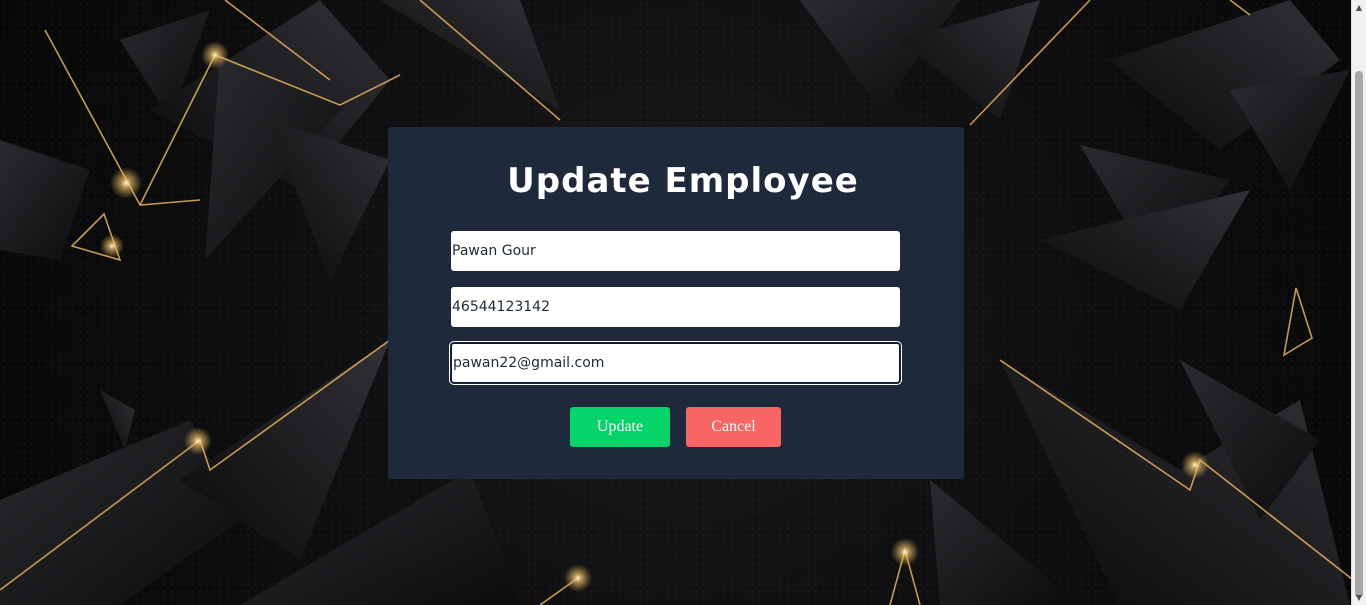 This screenshot has width=1366, height=605. I want to click on vertical-scrollbar: ▲ ▼, so click(1358, 302).